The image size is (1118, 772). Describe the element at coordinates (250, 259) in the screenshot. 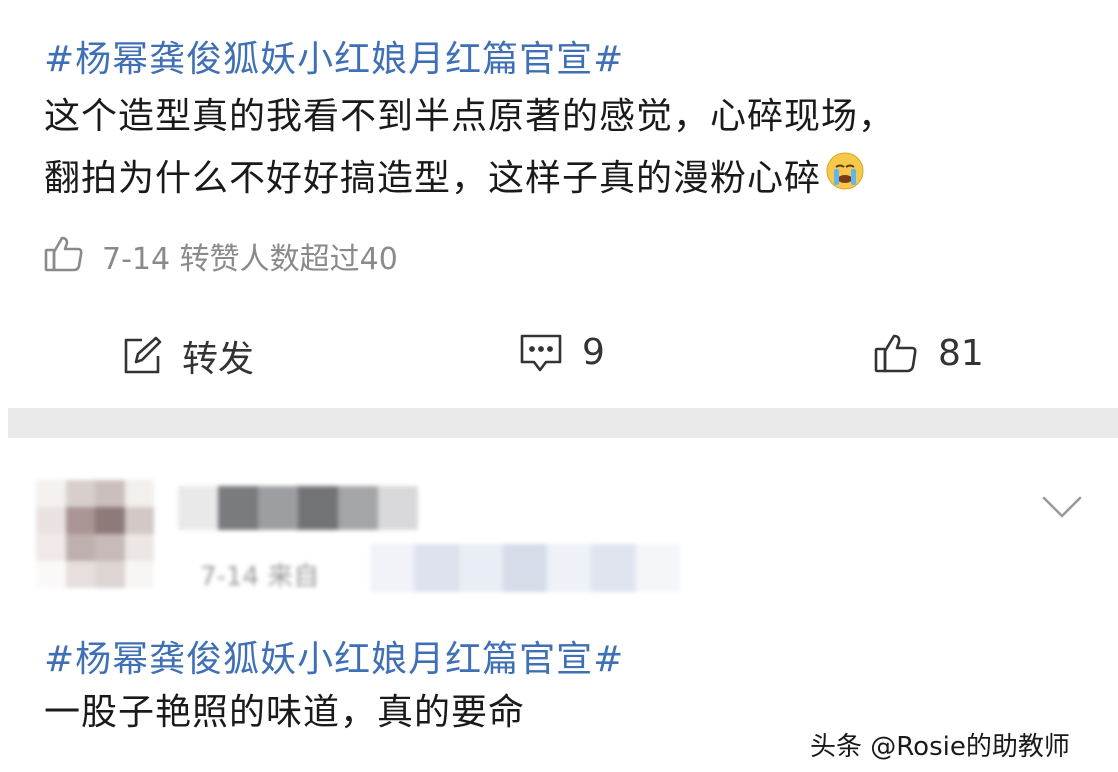

I see `post-meta: 7-14 转赞人数超过40` at that location.